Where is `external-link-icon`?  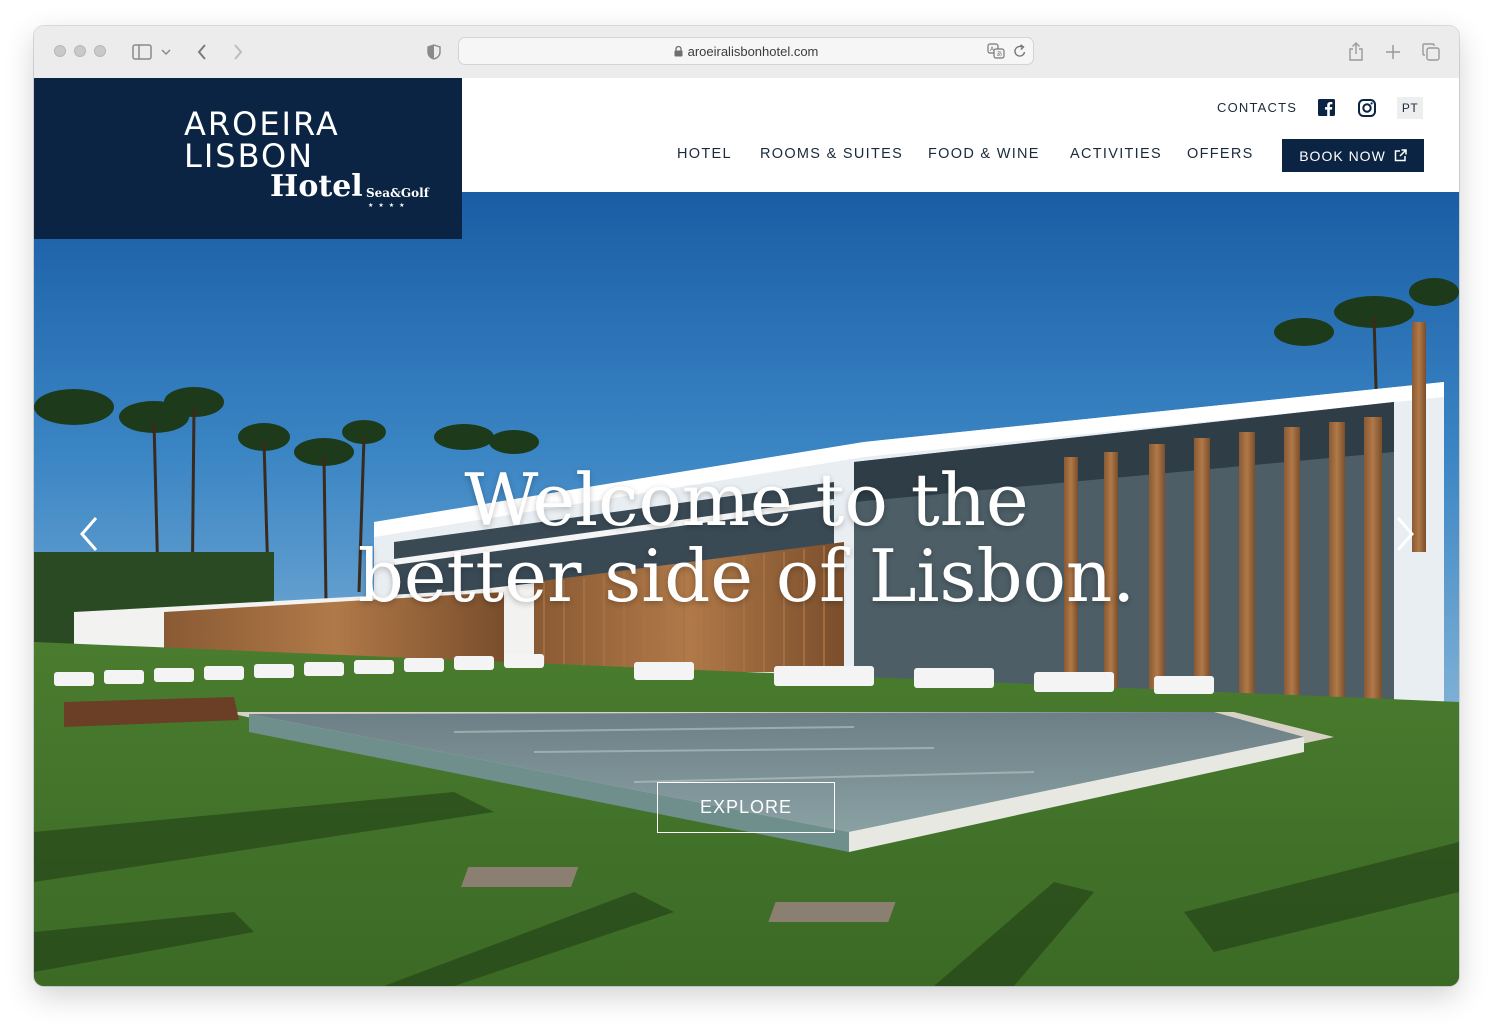
external-link-icon is located at coordinates (1400, 155).